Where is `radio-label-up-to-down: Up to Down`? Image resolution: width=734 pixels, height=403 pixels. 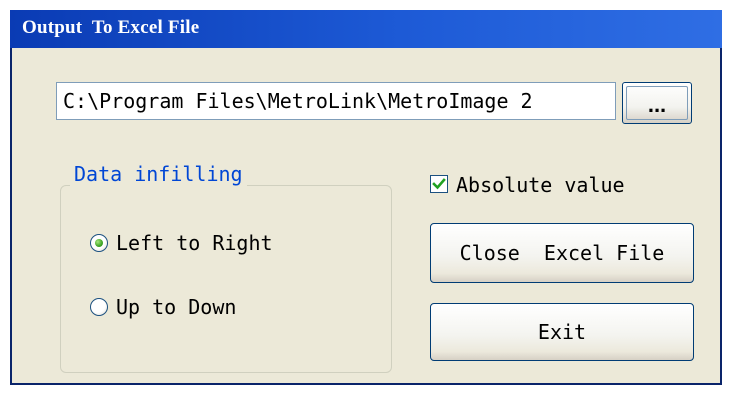
radio-label-up-to-down: Up to Down is located at coordinates (176, 307).